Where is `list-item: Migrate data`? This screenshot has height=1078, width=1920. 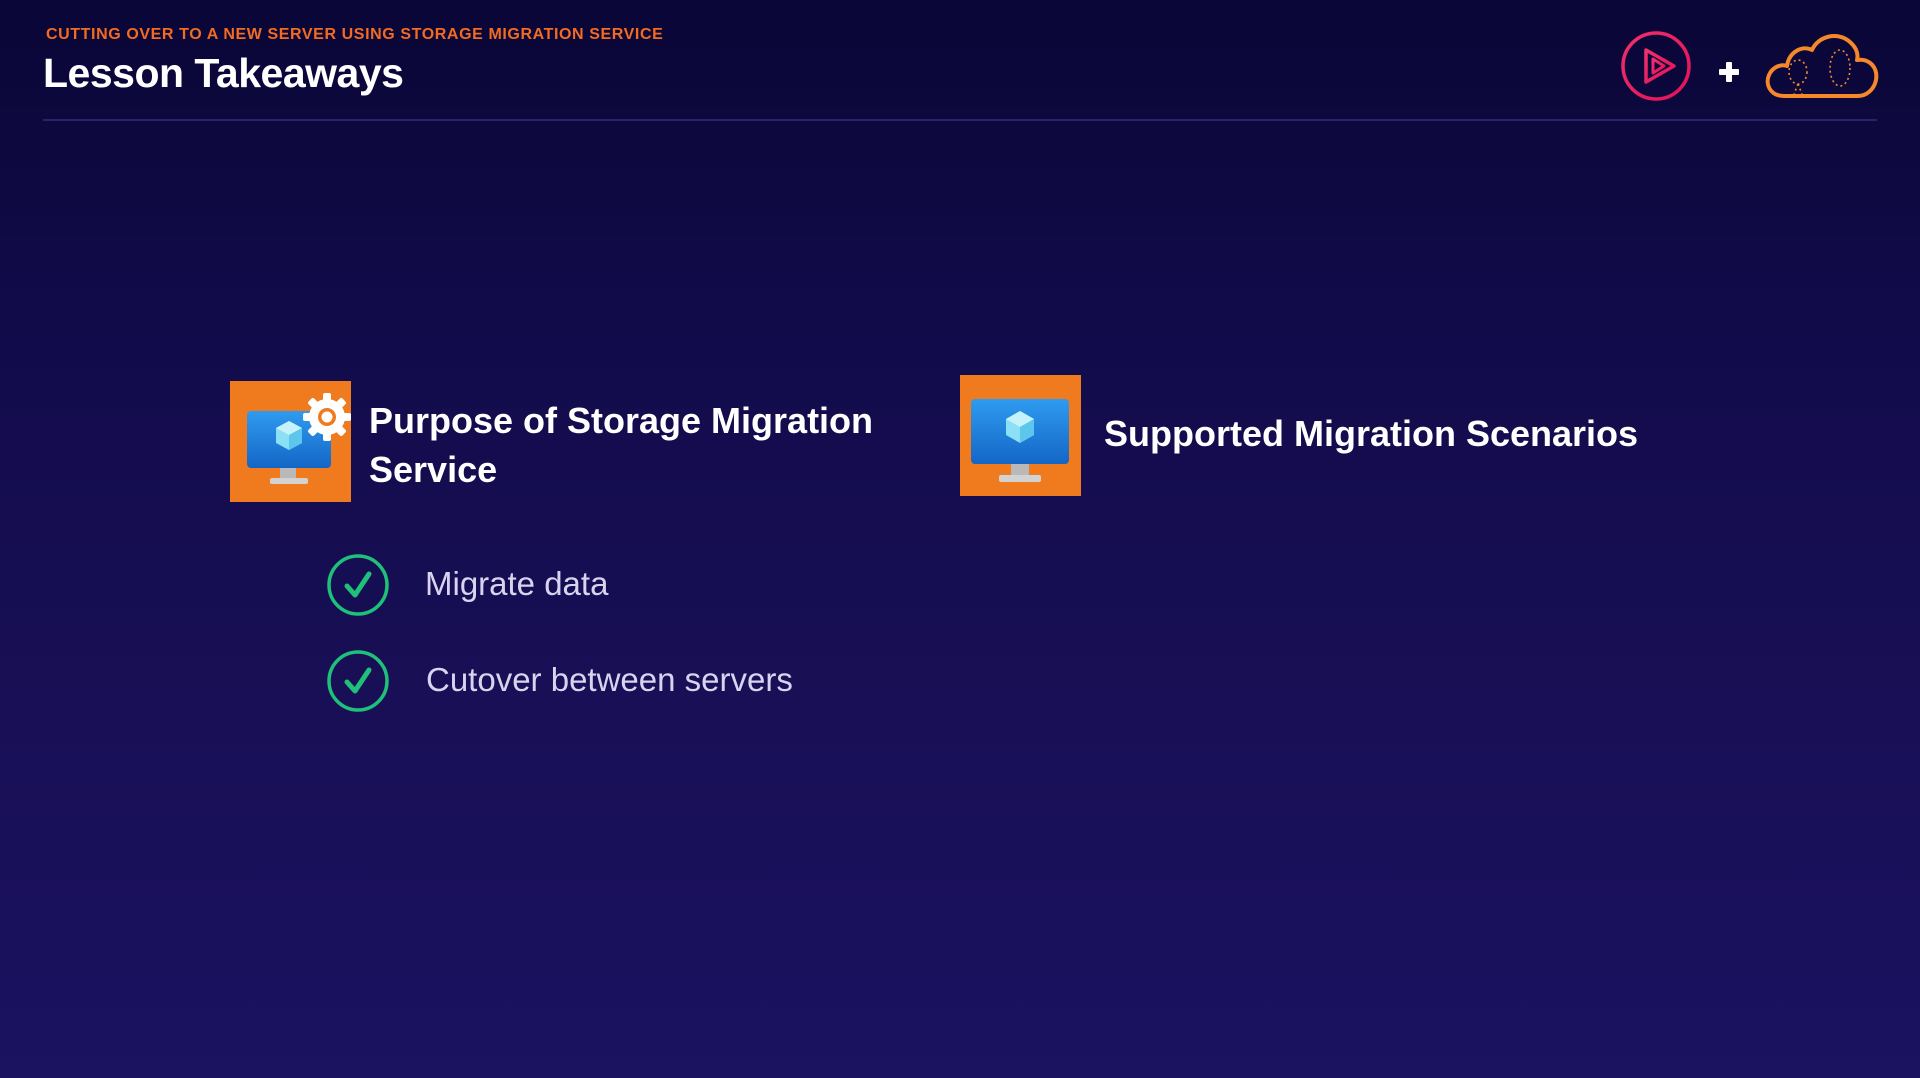 list-item: Migrate data is located at coordinates (526, 585).